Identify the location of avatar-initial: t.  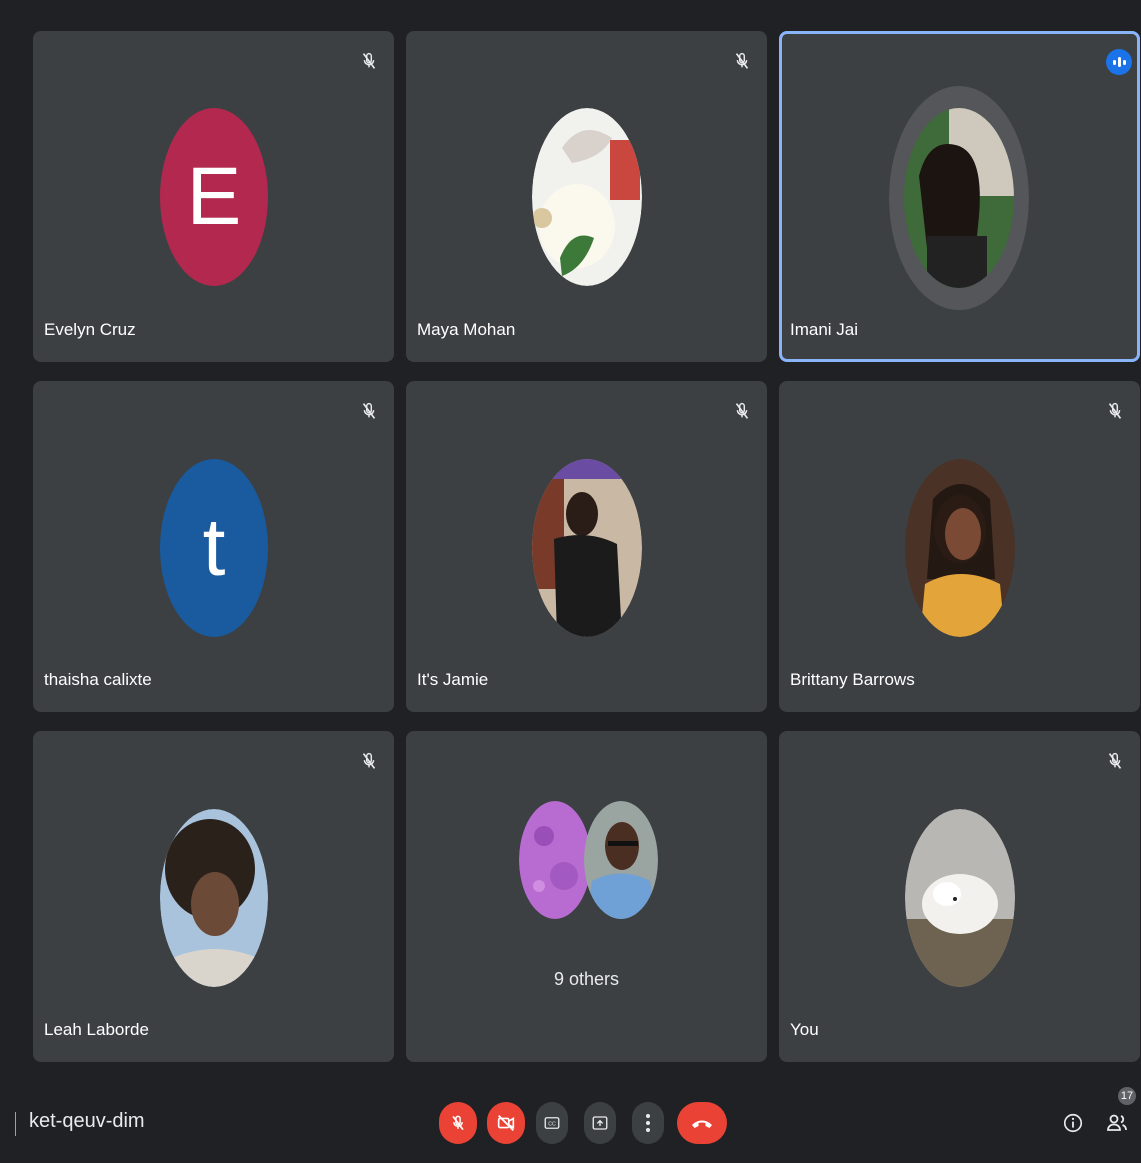
(214, 547).